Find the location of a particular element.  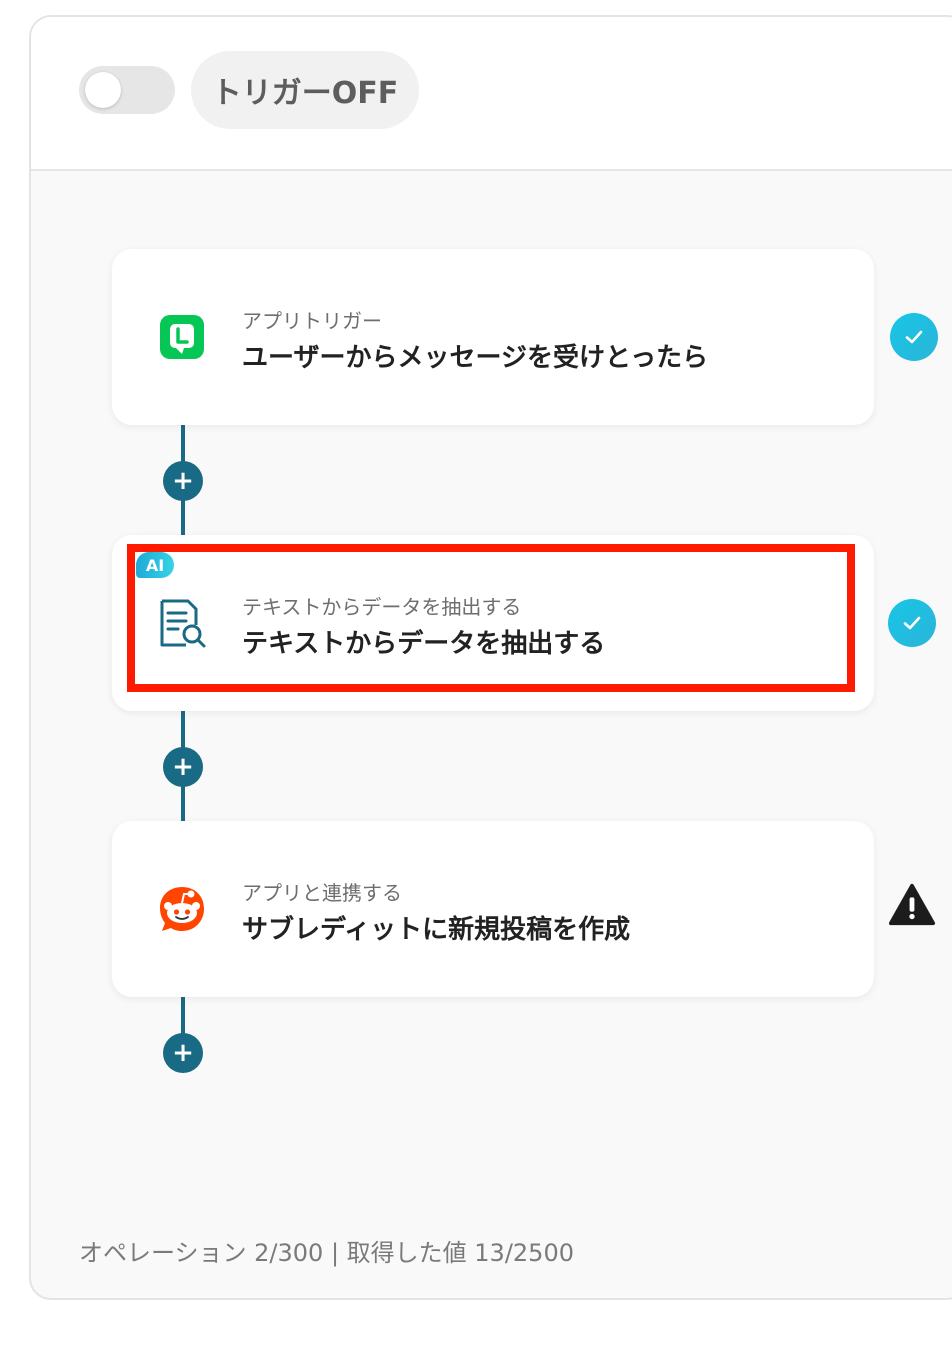

flow-header: トリガーOFF is located at coordinates (491, 94).